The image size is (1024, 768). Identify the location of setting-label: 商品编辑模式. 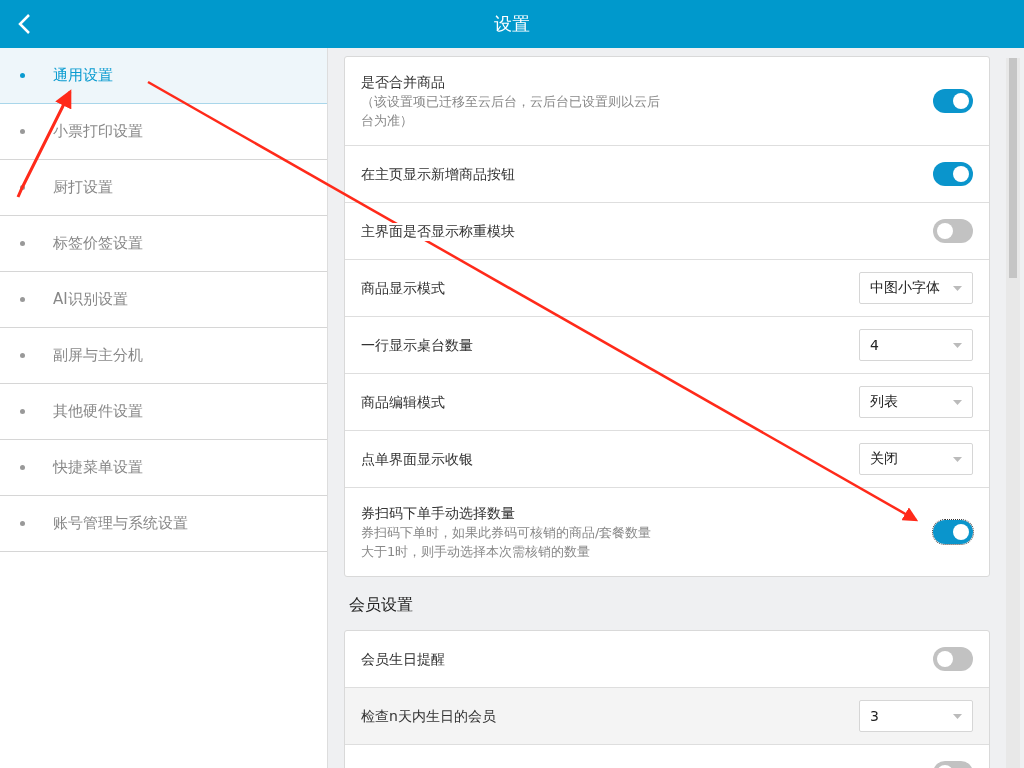
(403, 403).